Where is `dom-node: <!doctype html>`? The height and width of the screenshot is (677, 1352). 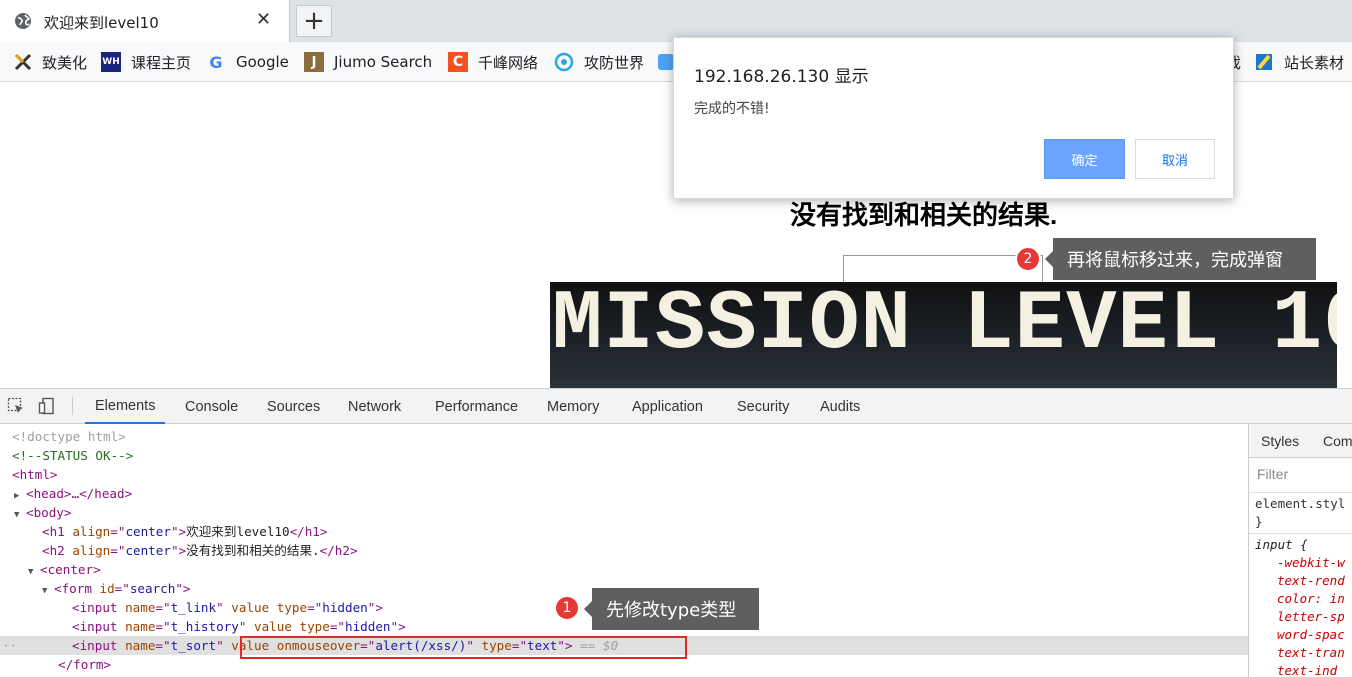 dom-node: <!doctype html> is located at coordinates (624, 436).